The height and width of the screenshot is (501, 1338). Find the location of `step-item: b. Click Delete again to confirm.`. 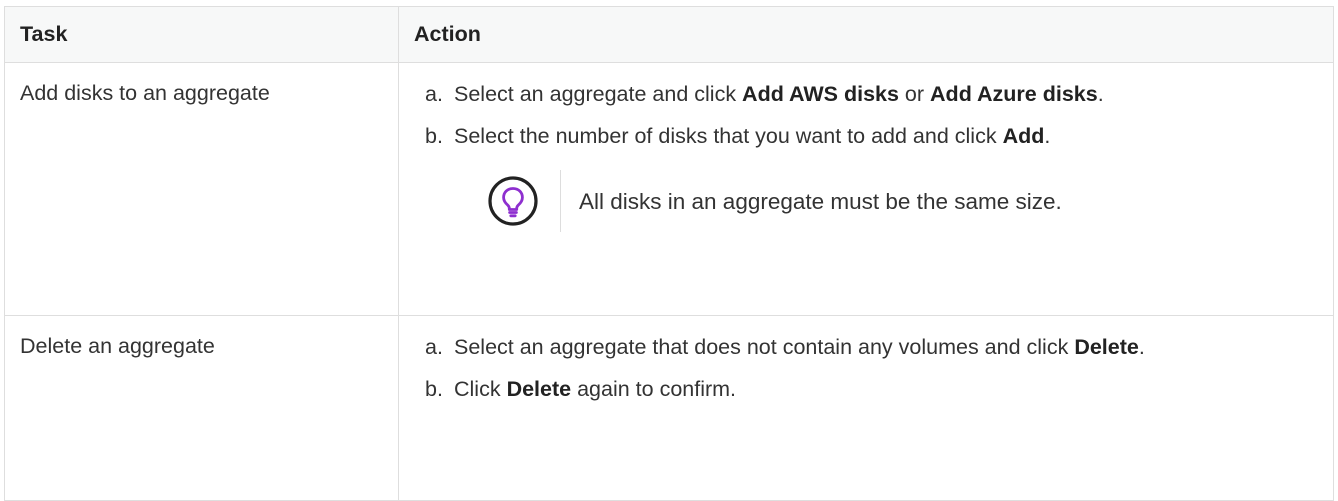

step-item: b. Click Delete again to confirm. is located at coordinates (869, 389).